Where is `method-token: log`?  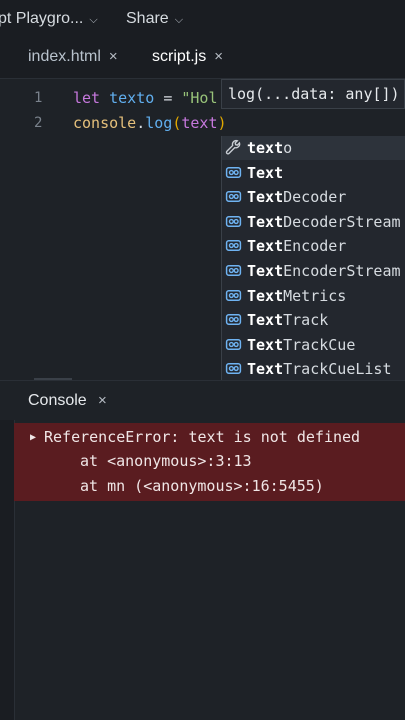
method-token: log is located at coordinates (159, 123).